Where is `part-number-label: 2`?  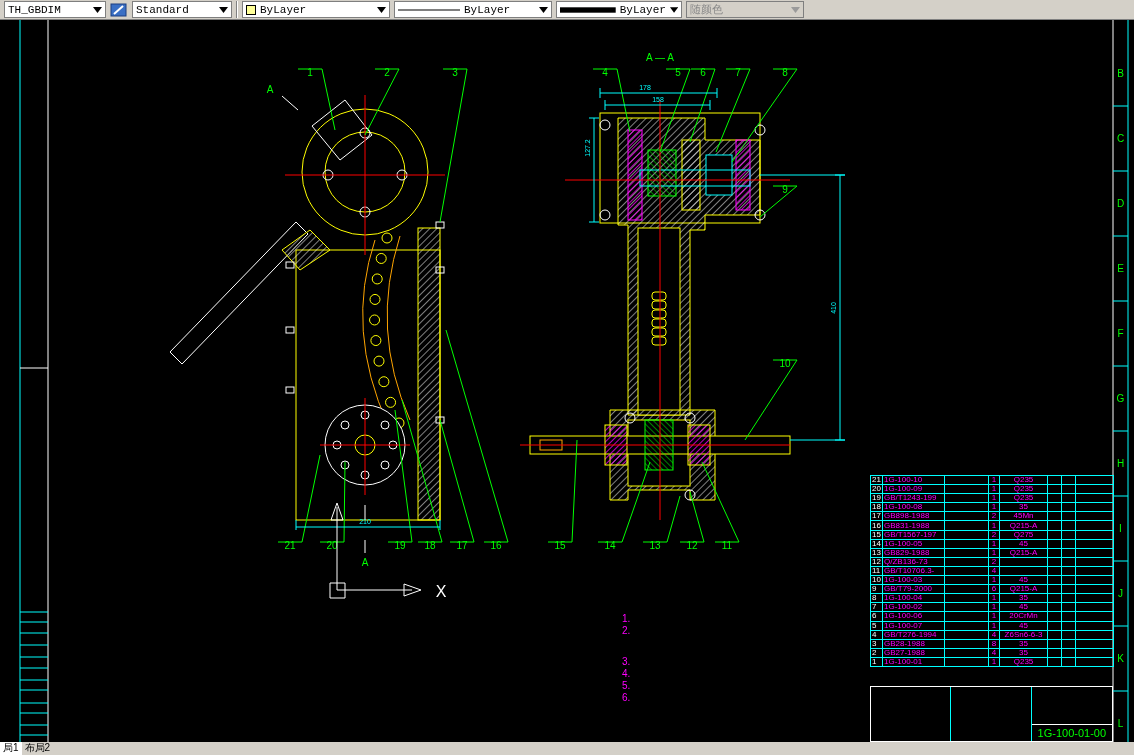
part-number-label: 2 is located at coordinates (387, 72).